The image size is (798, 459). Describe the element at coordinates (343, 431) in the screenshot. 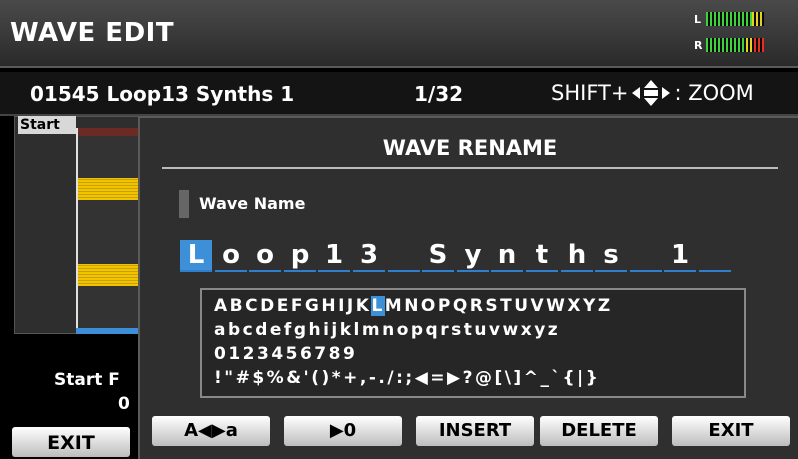

I see `number-jump-button: ▶0` at that location.